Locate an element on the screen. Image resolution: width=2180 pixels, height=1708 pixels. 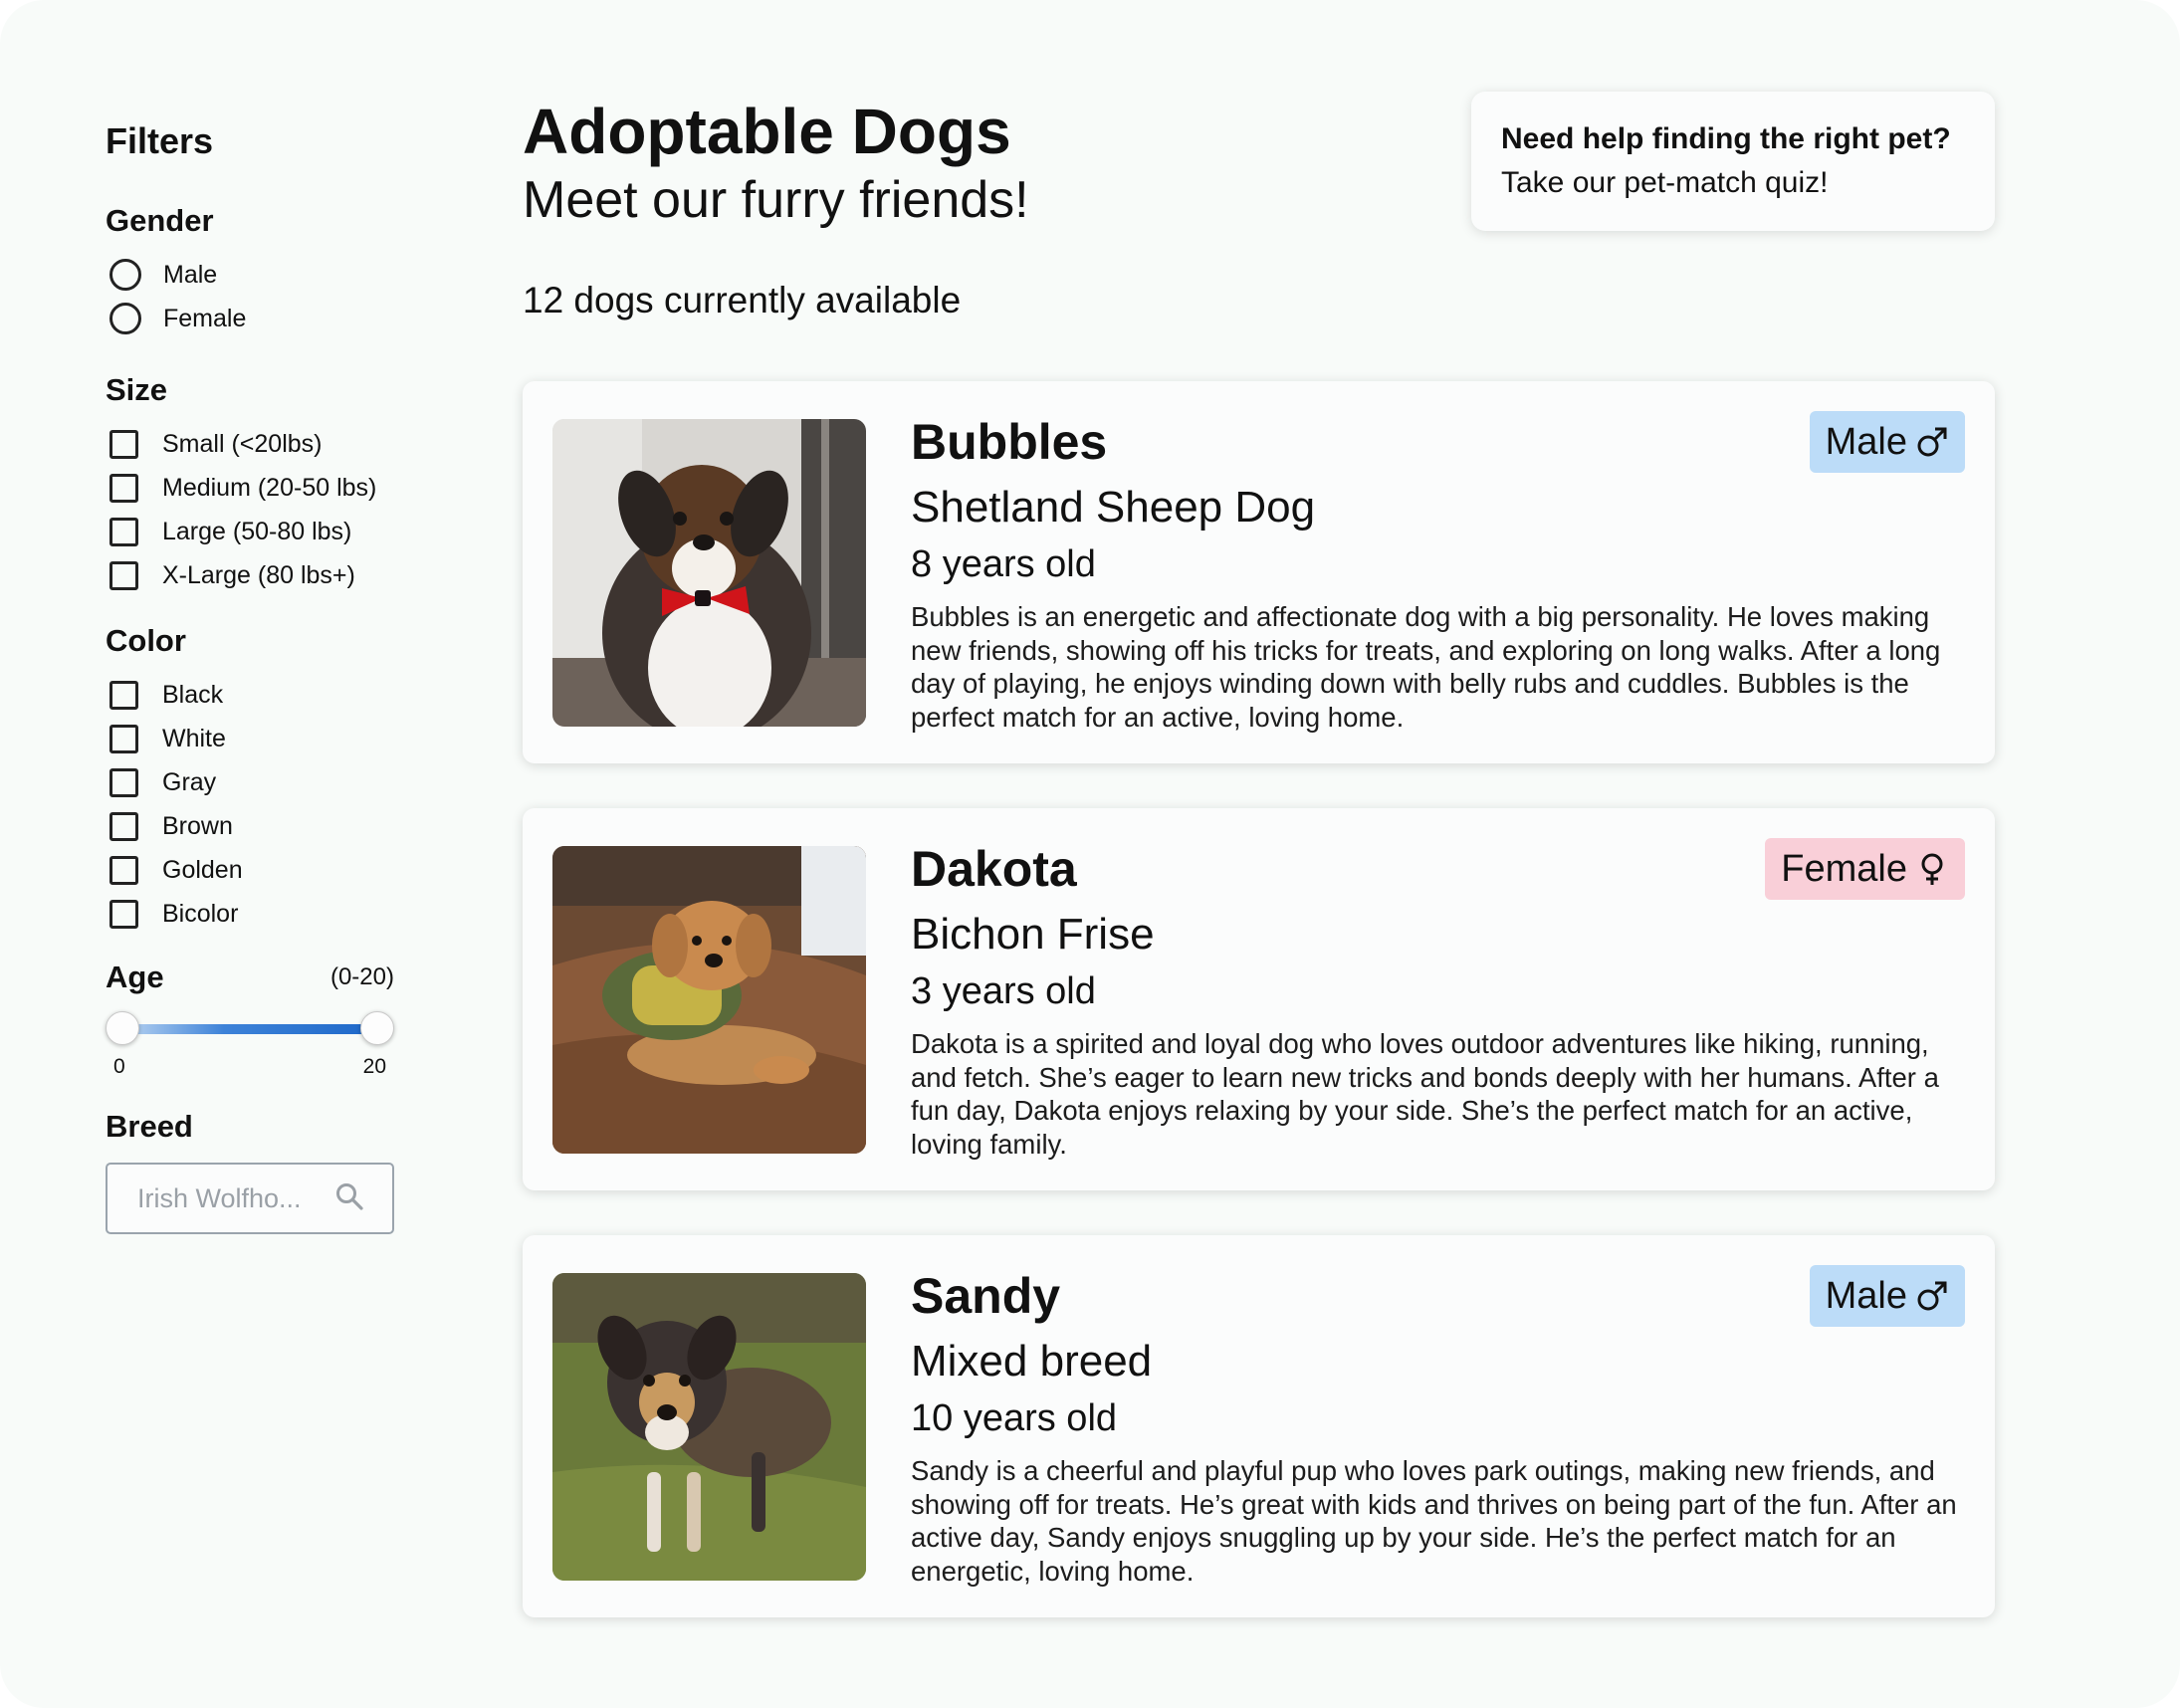
size-option-label: Large (50-80 lbs) is located at coordinates (257, 531).